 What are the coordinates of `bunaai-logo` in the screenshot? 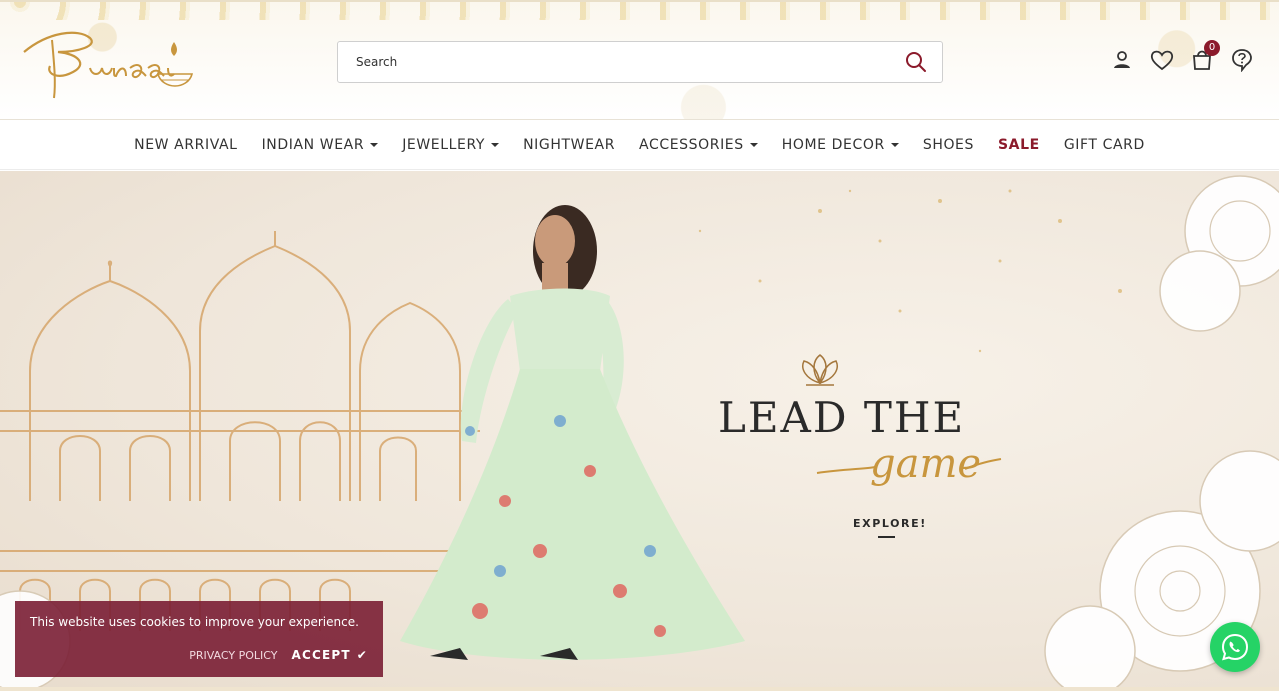 It's located at (106, 61).